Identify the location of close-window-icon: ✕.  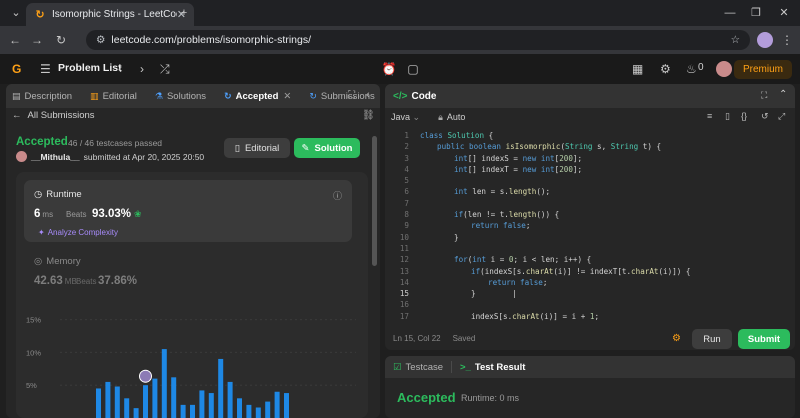
(784, 13).